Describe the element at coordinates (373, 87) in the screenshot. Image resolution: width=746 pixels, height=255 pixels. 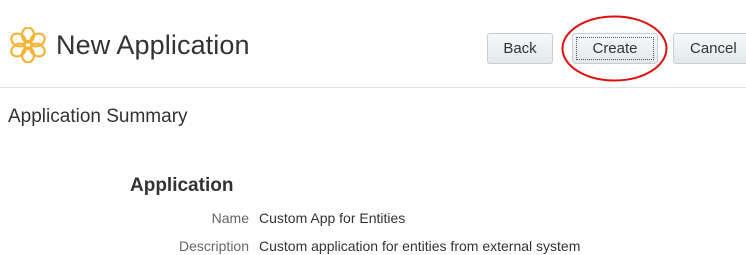
I see `header-divider` at that location.